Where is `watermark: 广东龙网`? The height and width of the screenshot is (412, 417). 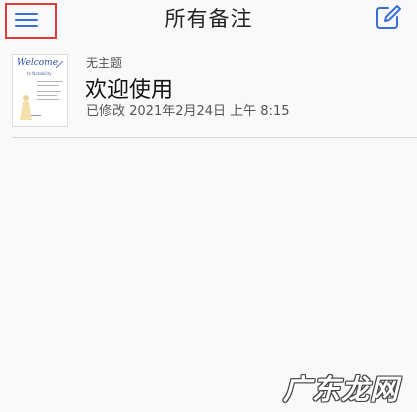 watermark: 广东龙网 is located at coordinates (341, 389).